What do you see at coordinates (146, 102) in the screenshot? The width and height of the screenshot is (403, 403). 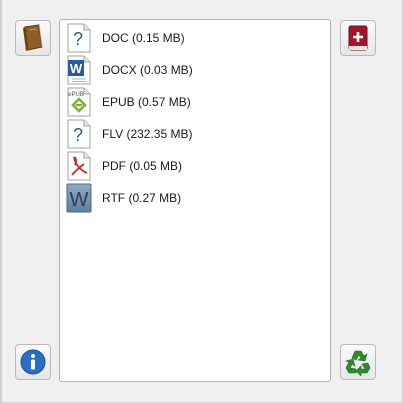 I see `format-label: EPUB (0.57 MB)` at bounding box center [146, 102].